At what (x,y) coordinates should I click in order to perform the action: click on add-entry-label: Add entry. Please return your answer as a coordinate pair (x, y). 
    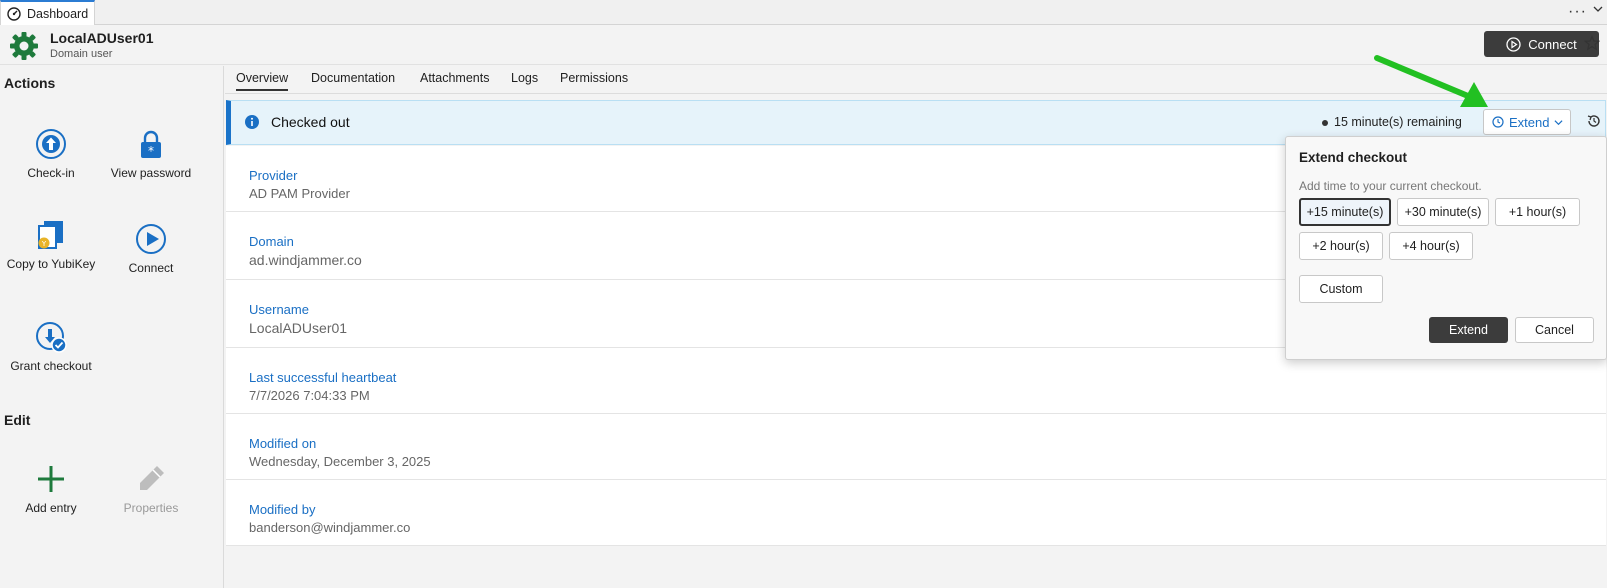
    Looking at the image, I should click on (51, 508).